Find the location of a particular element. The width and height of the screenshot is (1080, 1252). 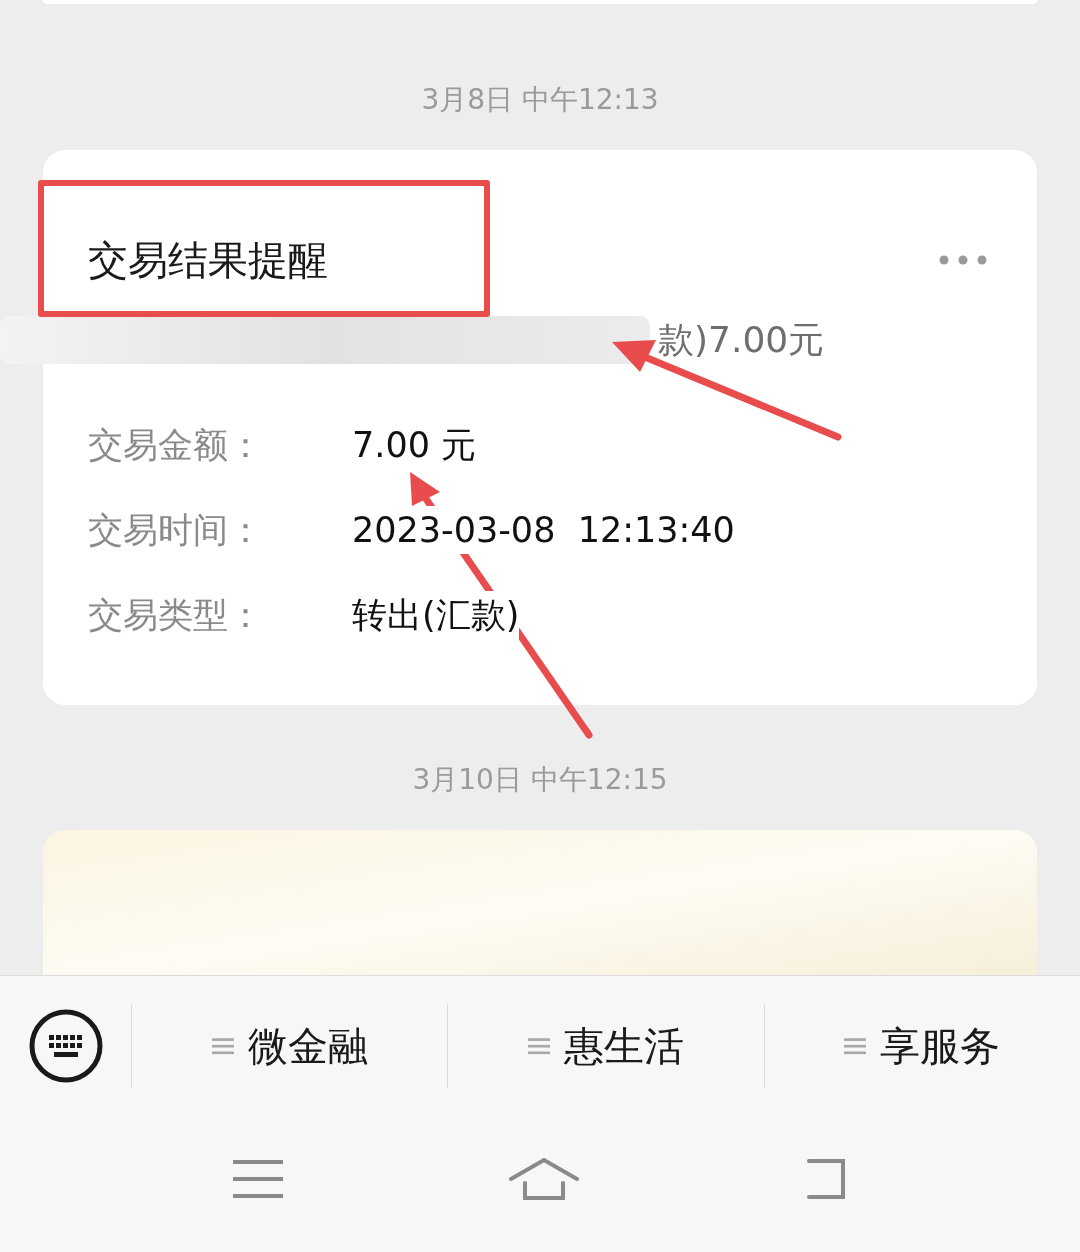

card-title: 交易结果提醒 is located at coordinates (208, 260).